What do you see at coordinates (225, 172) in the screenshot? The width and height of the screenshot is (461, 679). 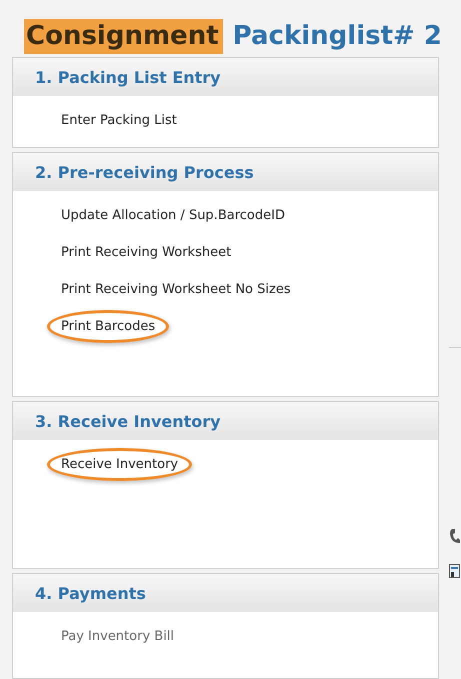 I see `section-heading: 2. Pre-receiving Process` at bounding box center [225, 172].